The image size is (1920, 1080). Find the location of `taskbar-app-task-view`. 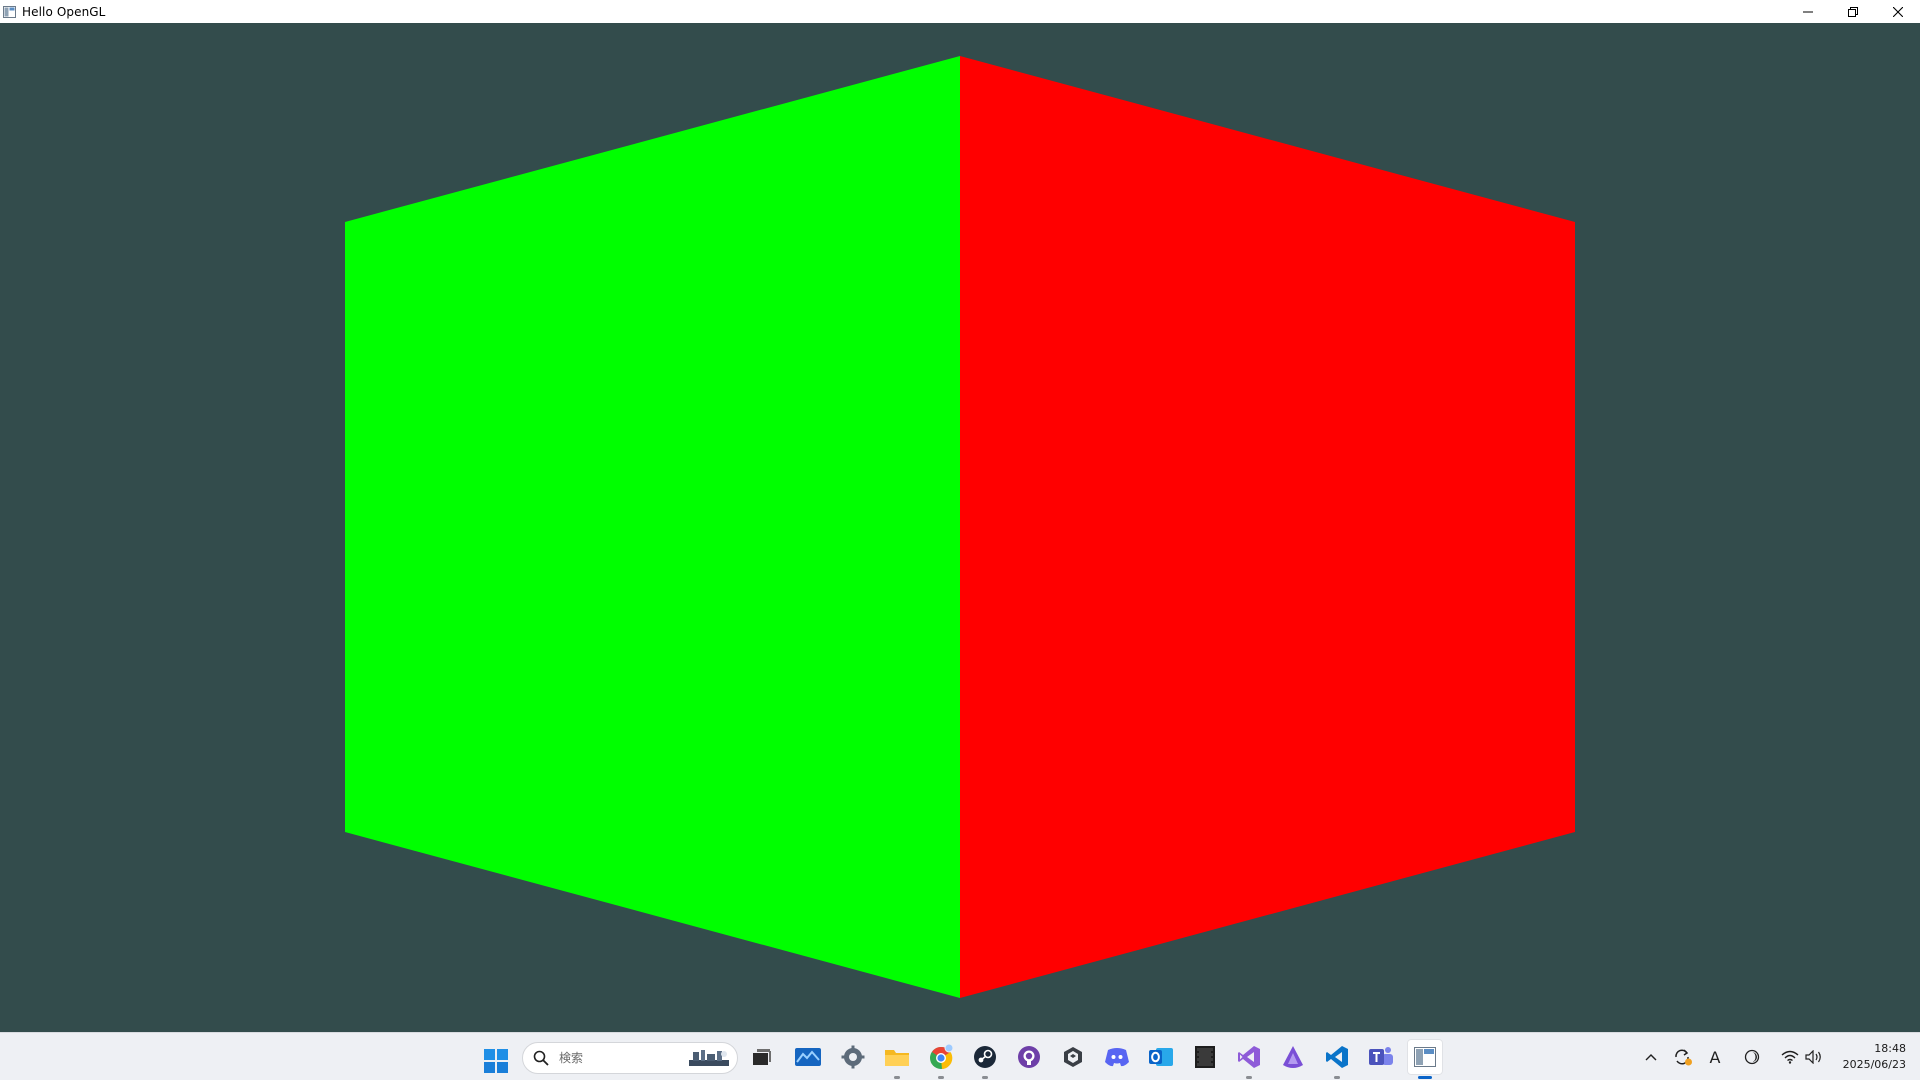

taskbar-app-task-view is located at coordinates (762, 1057).